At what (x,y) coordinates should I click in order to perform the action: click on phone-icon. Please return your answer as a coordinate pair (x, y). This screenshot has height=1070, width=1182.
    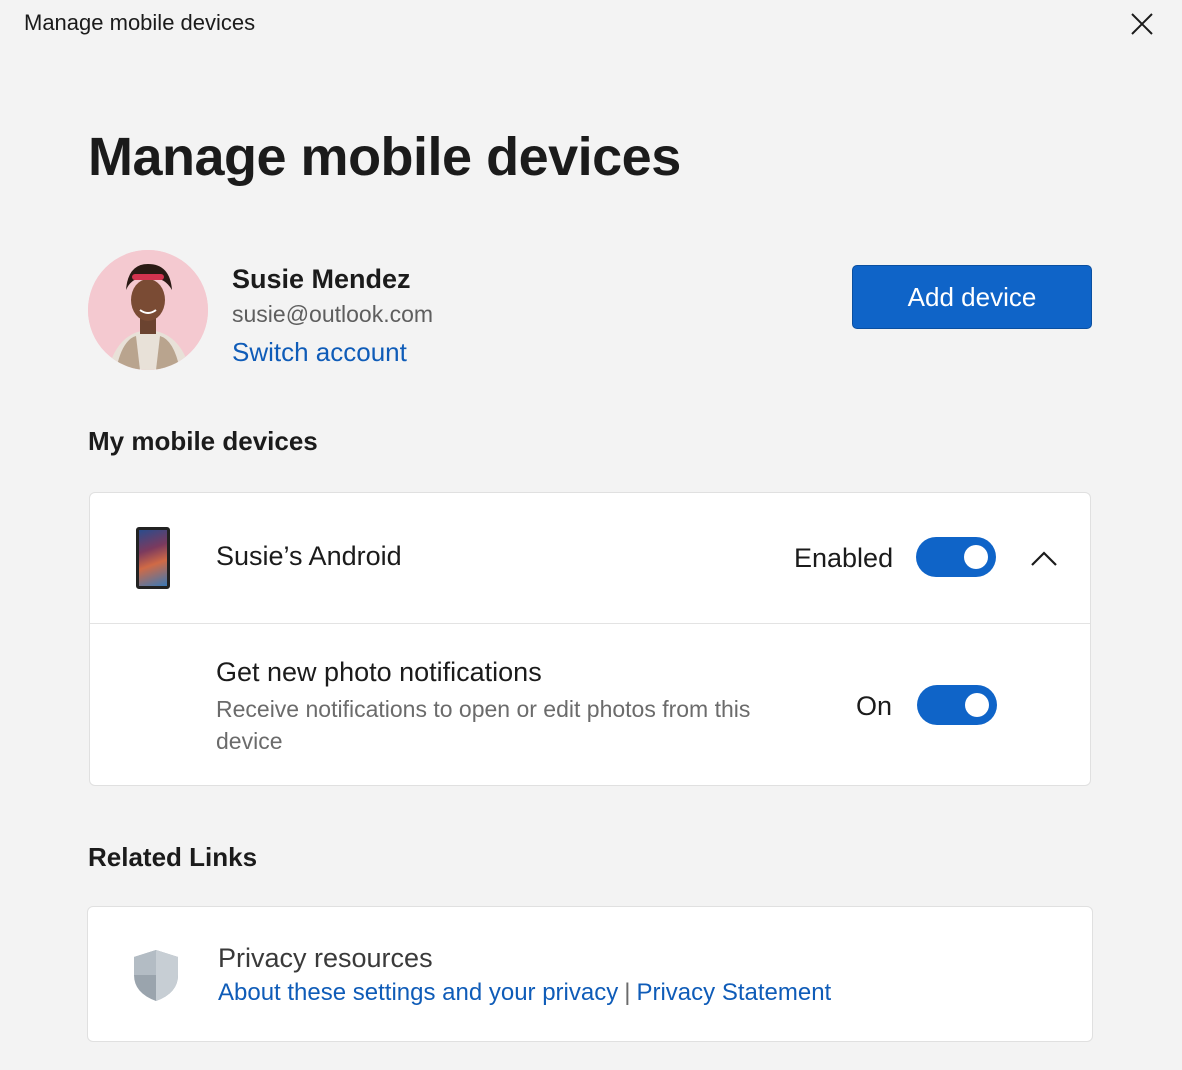
    Looking at the image, I should click on (153, 558).